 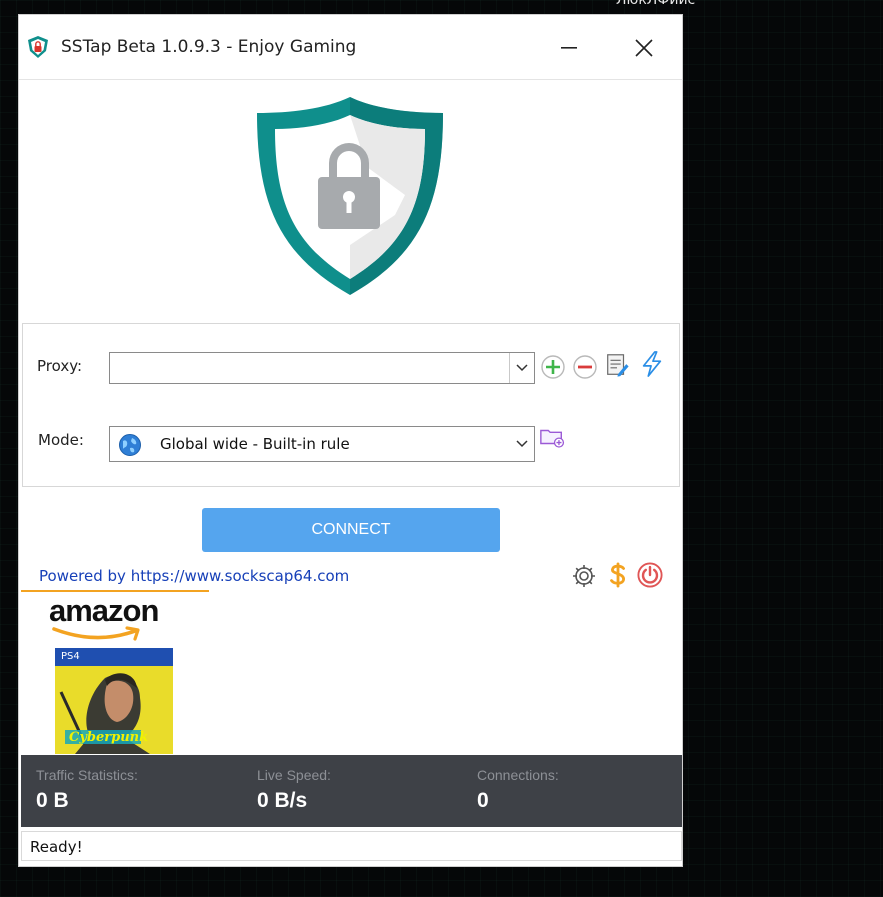 What do you see at coordinates (483, 800) in the screenshot?
I see `connections-value: 0` at bounding box center [483, 800].